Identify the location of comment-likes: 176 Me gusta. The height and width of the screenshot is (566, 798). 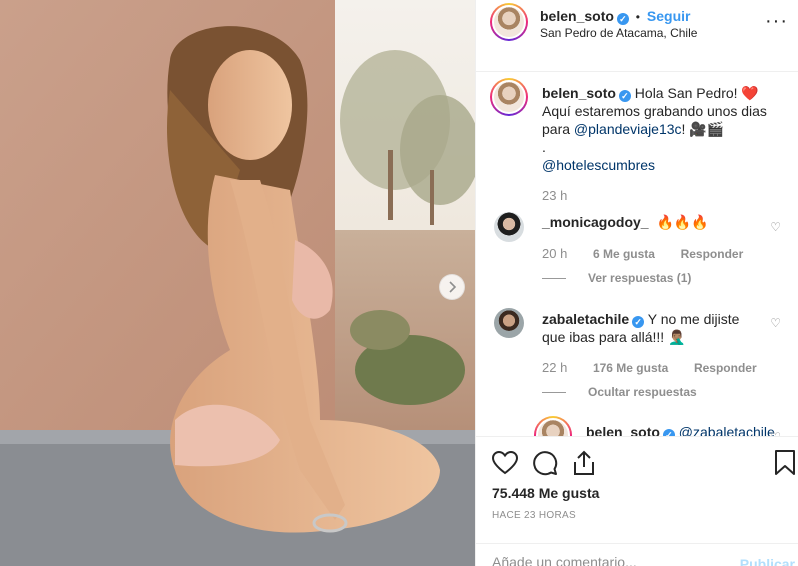
(630, 368).